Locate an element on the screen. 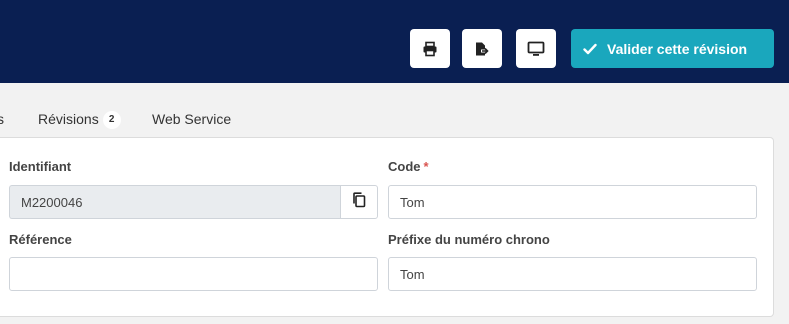 The height and width of the screenshot is (324, 789). tab-label: Révisions is located at coordinates (68, 119).